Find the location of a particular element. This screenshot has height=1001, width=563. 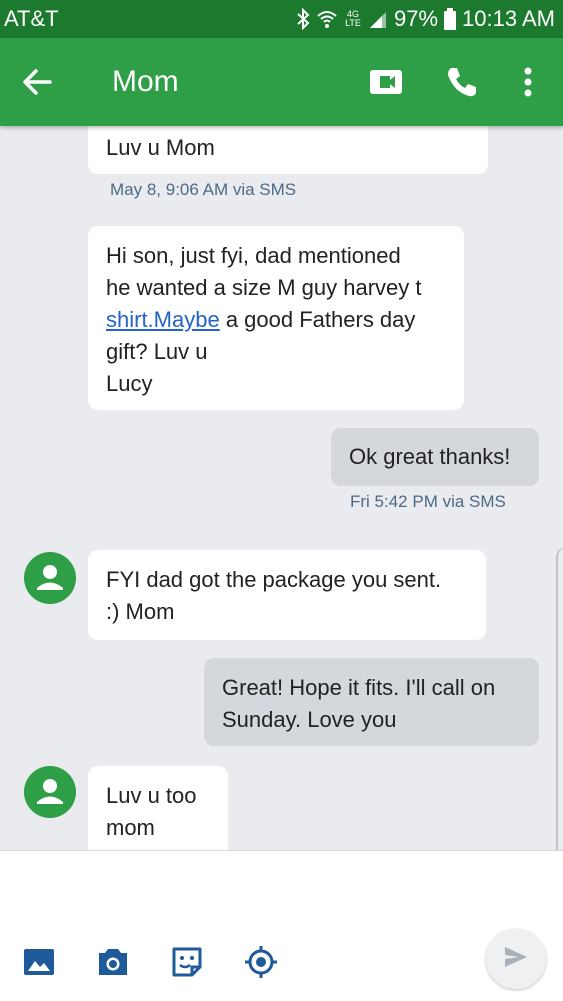

scroll-edge is located at coordinates (559, 698).